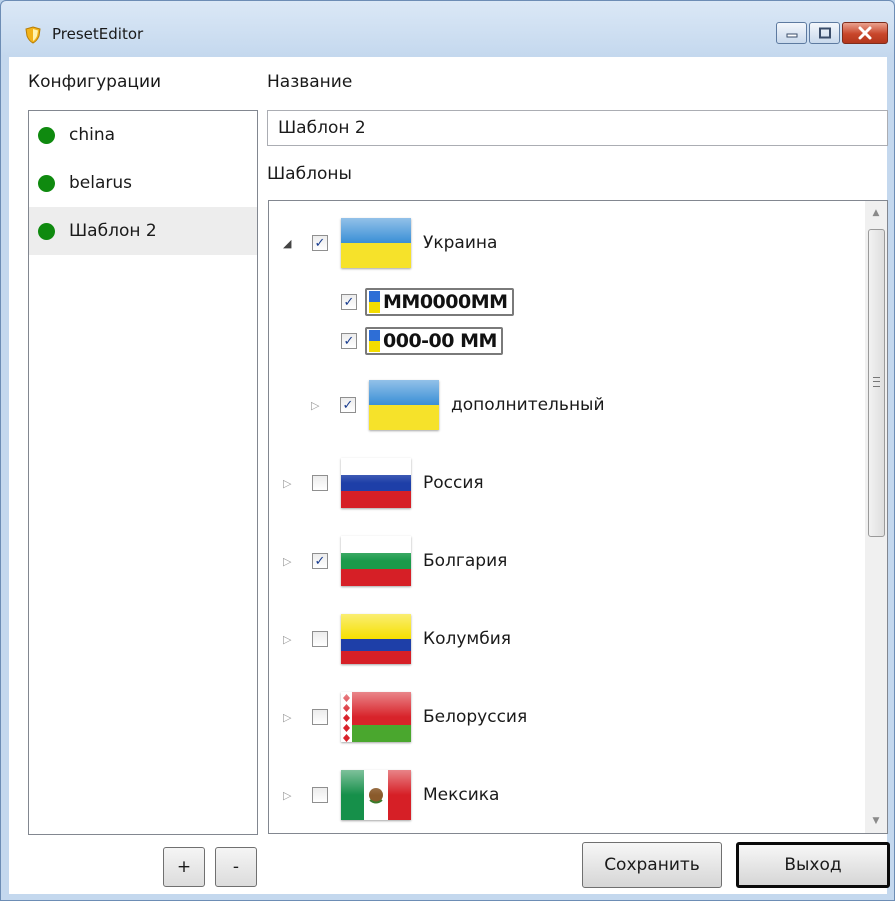 The width and height of the screenshot is (895, 901). I want to click on maximize-button, so click(824, 33).